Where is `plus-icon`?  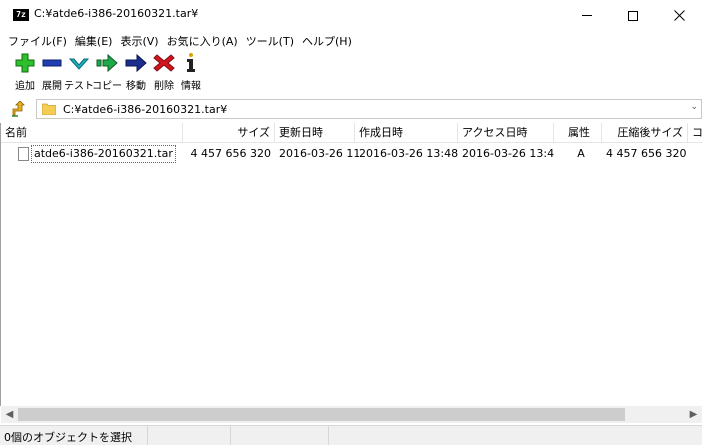 plus-icon is located at coordinates (25, 63).